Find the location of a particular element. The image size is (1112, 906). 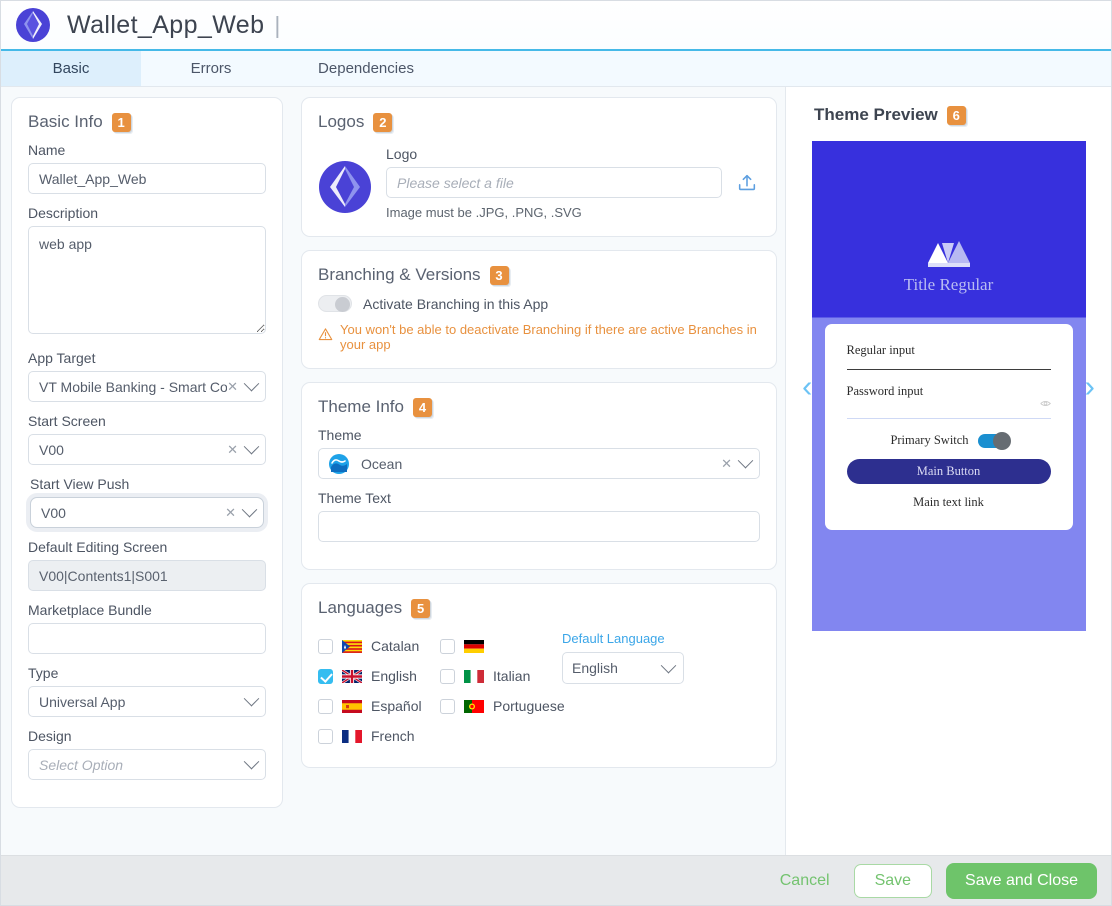

language-item-italian: Italian is located at coordinates (501, 676).